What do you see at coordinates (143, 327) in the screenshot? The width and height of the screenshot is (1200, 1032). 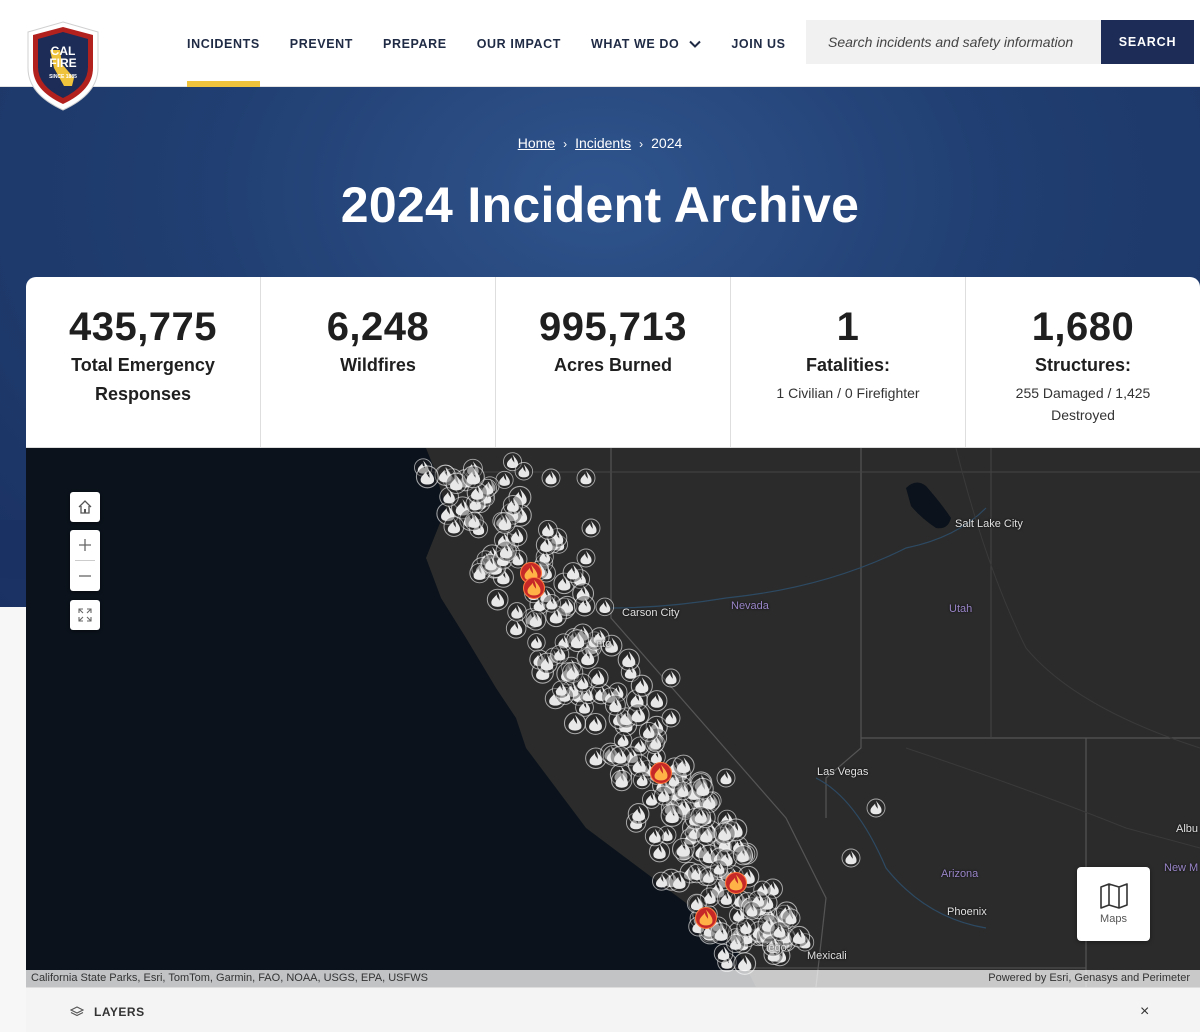 I see `stat-value: 435,775` at bounding box center [143, 327].